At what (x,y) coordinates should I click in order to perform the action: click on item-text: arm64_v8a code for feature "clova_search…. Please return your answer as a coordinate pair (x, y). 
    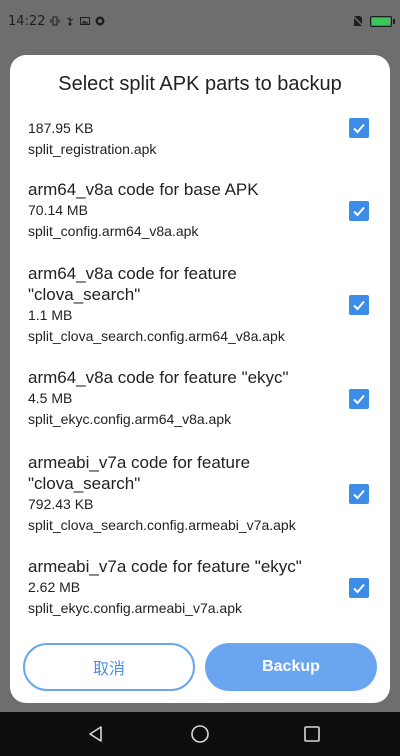
    Looking at the image, I should click on (178, 305).